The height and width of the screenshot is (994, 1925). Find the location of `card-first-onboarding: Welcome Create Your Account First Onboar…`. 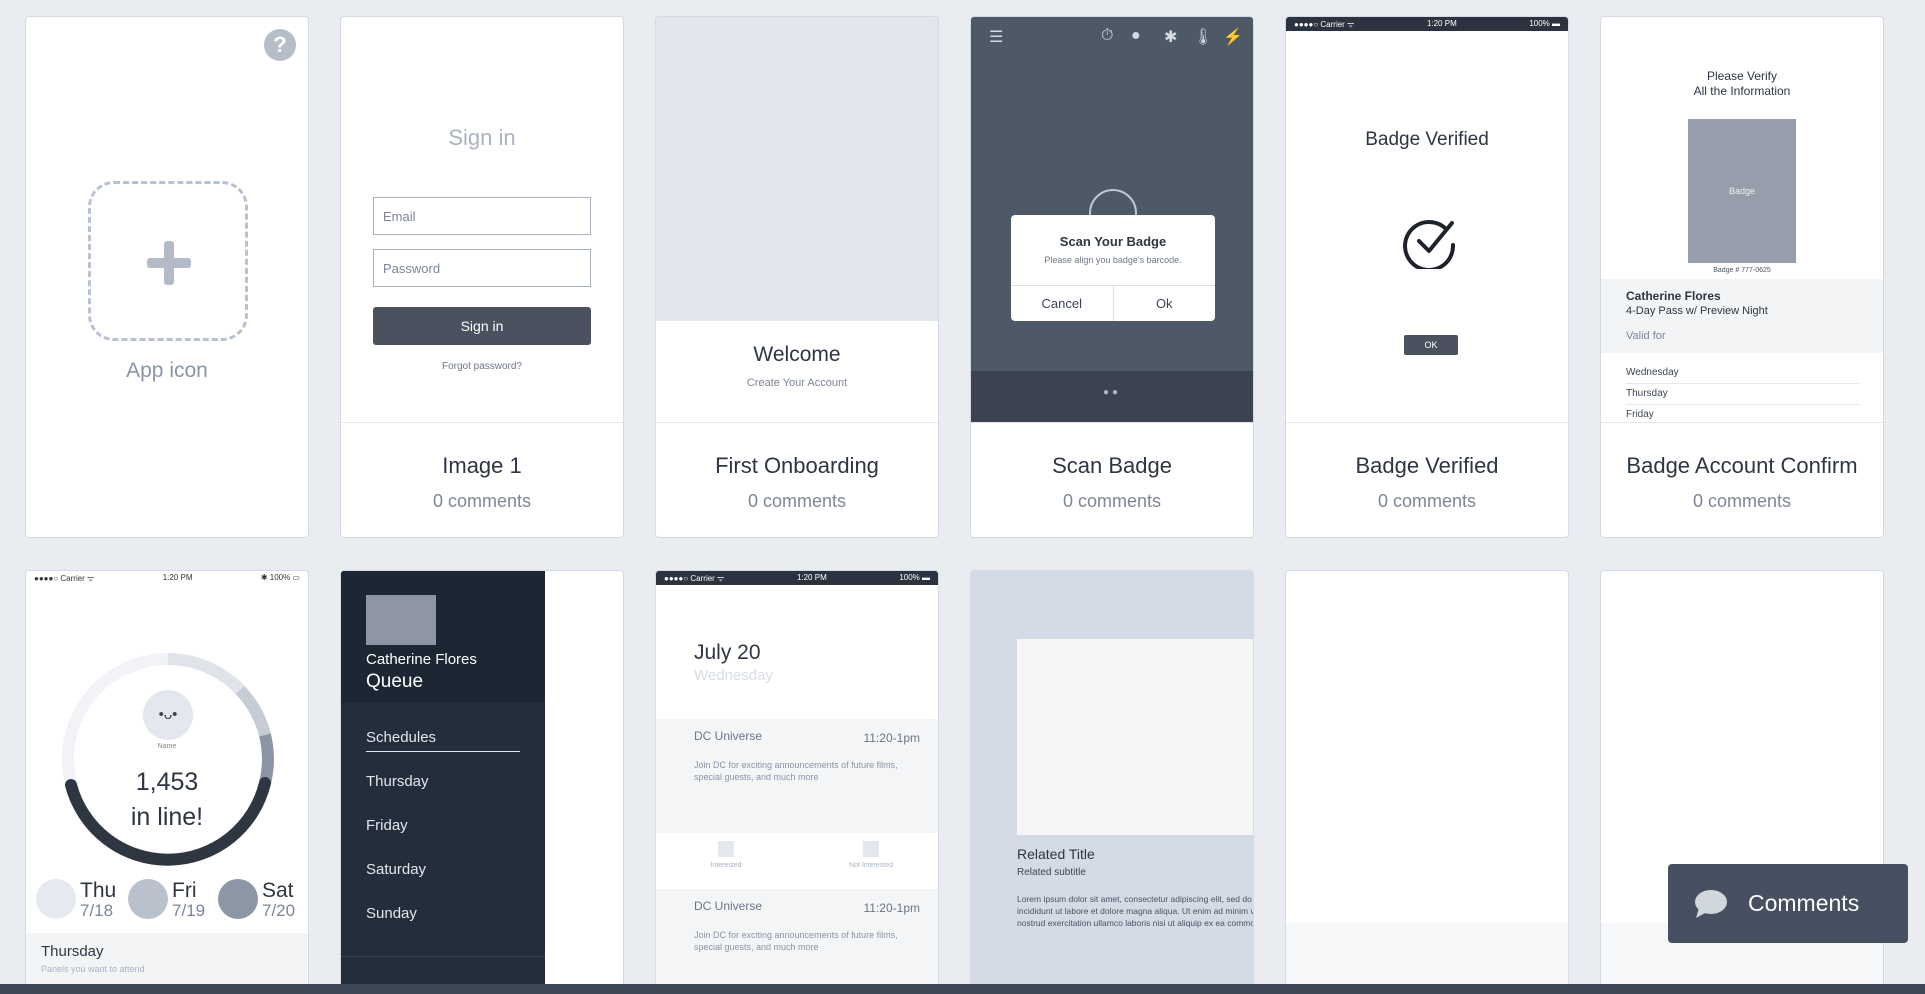

card-first-onboarding: Welcome Create Your Account First Onboar… is located at coordinates (797, 277).